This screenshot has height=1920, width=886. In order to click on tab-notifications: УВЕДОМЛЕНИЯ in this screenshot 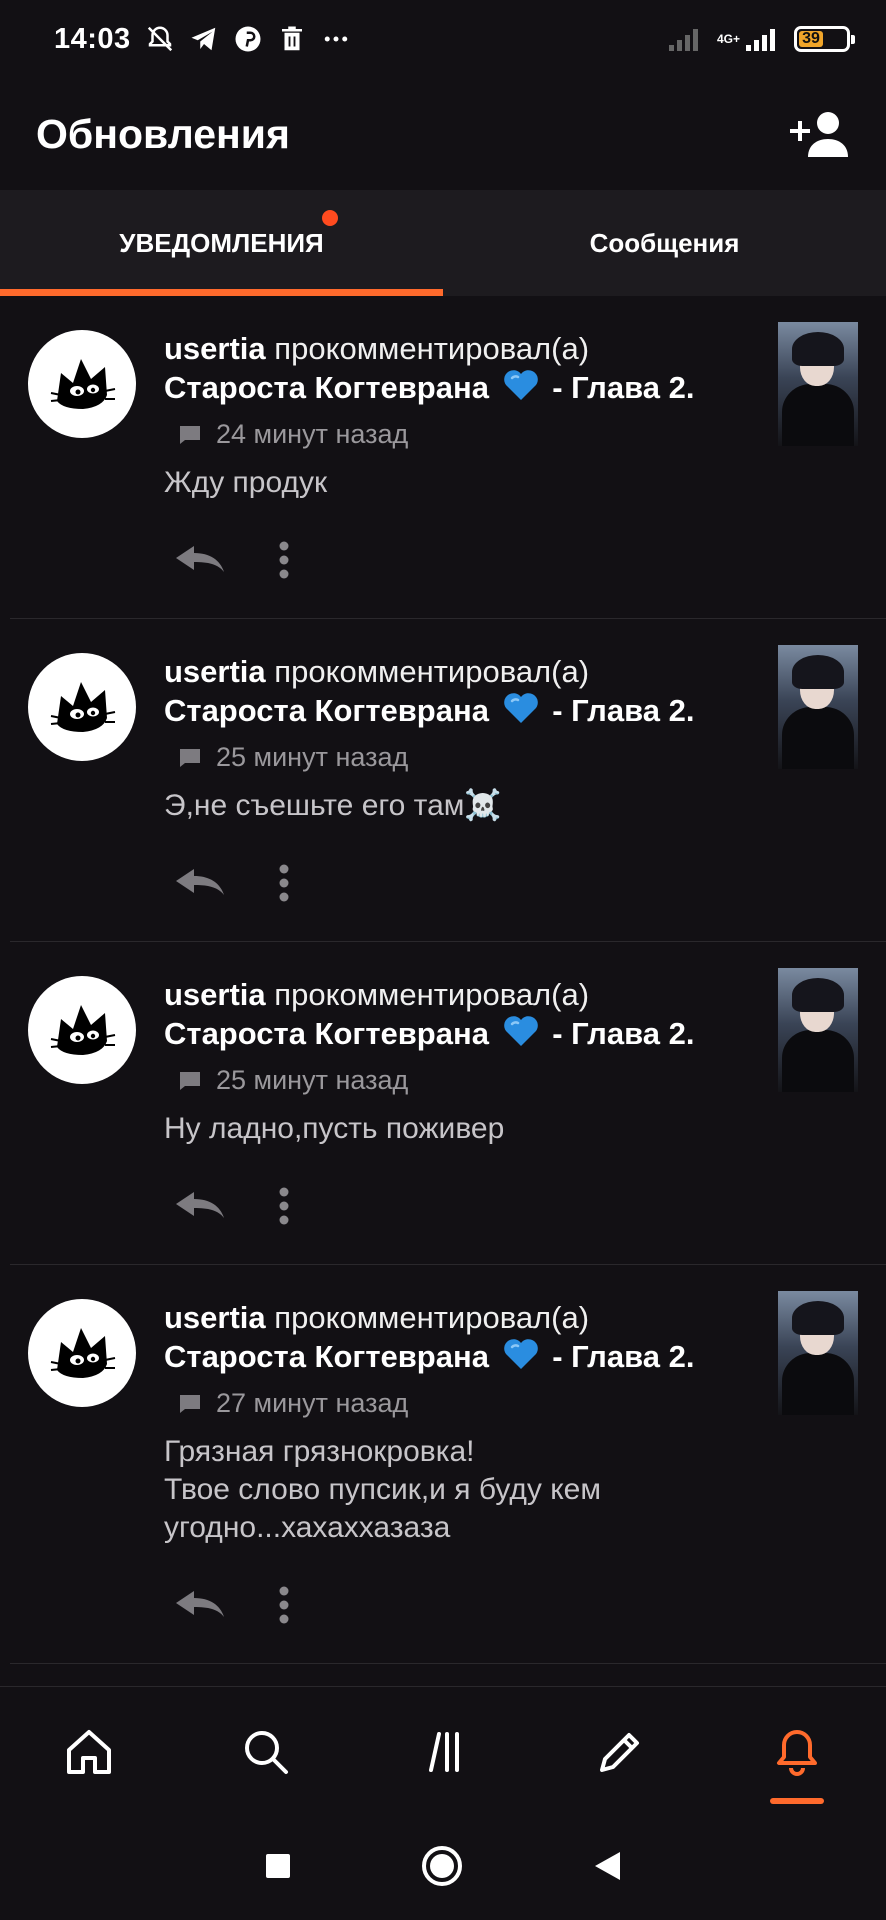, I will do `click(221, 243)`.